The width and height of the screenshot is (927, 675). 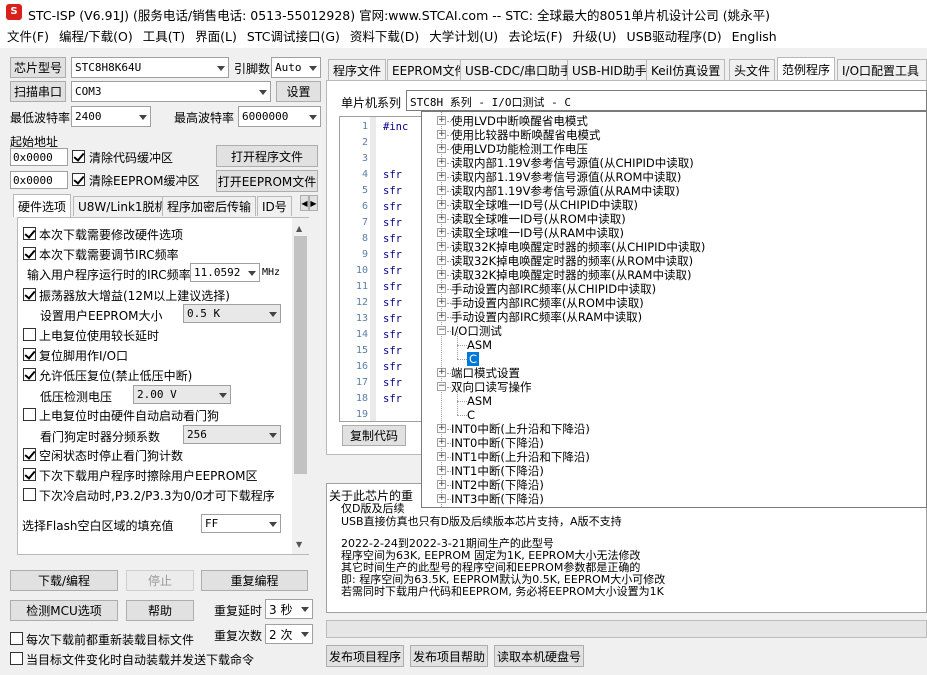 What do you see at coordinates (754, 37) in the screenshot?
I see `menu-english: English` at bounding box center [754, 37].